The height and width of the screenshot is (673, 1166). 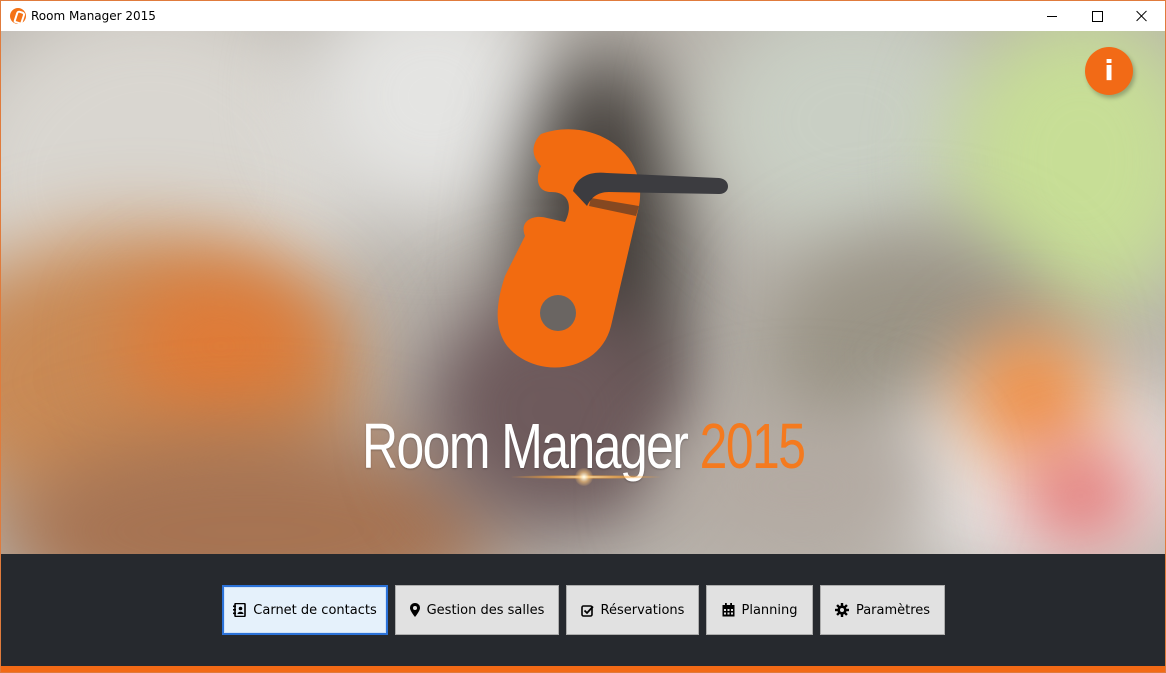 What do you see at coordinates (525, 446) in the screenshot?
I see `hero-title-name: Room Manager` at bounding box center [525, 446].